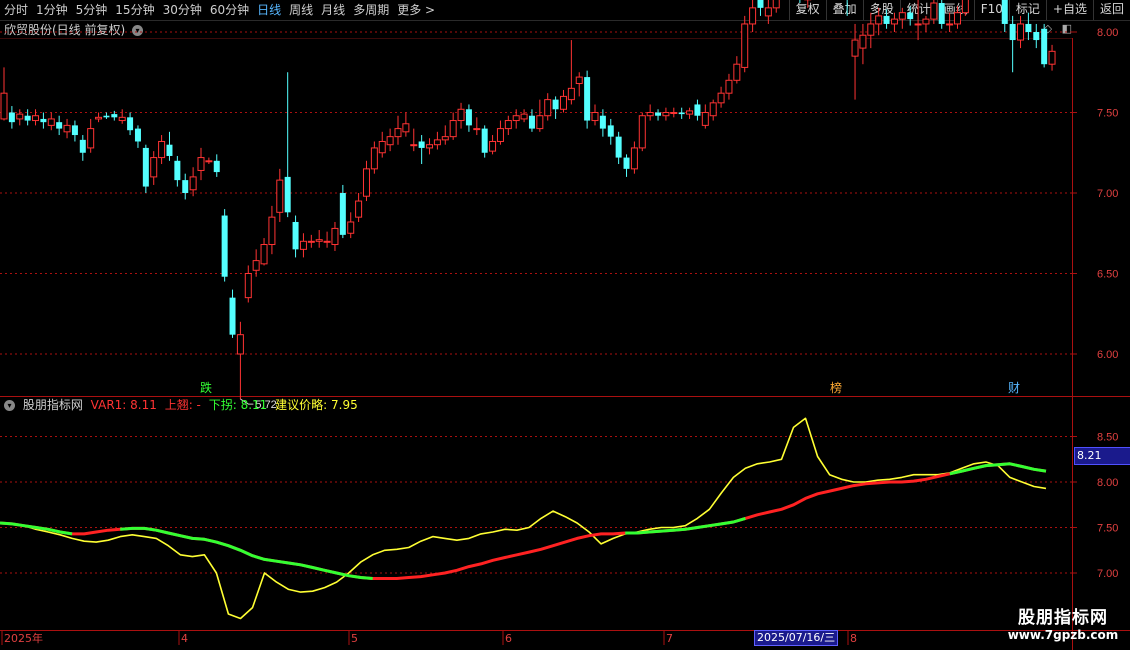 This screenshot has height=650, width=1130. I want to click on time-axis-label: 6, so click(508, 638).